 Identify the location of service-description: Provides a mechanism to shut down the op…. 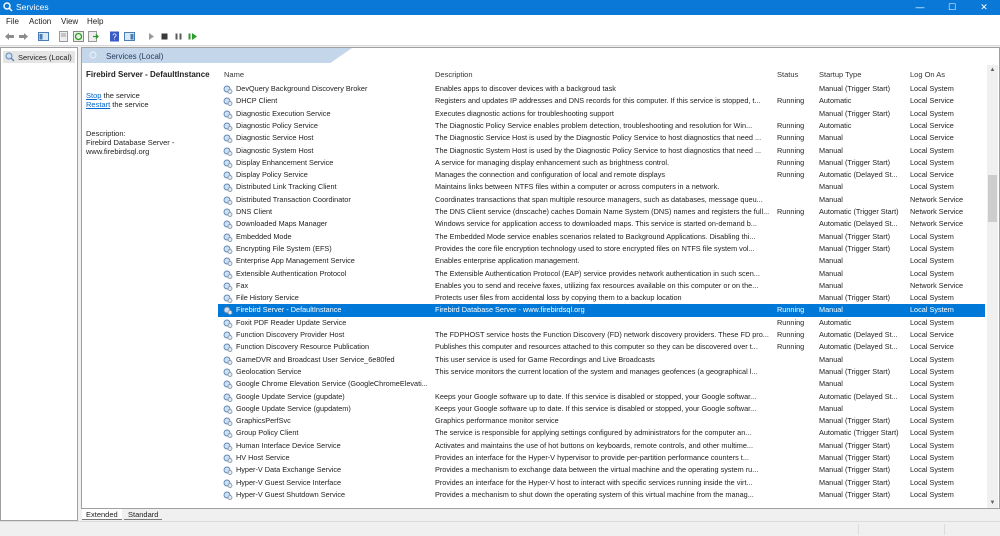
(594, 494).